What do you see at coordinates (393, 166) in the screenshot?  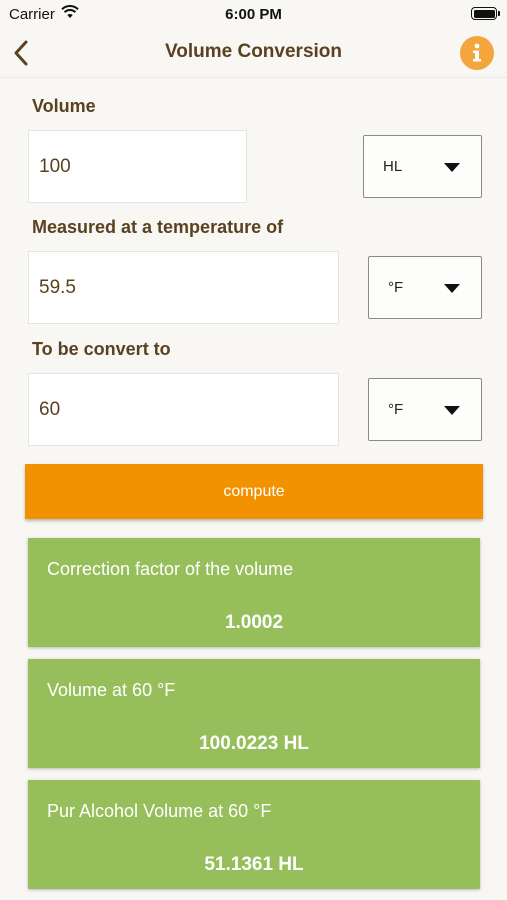 I see `volume-unit-value: HL` at bounding box center [393, 166].